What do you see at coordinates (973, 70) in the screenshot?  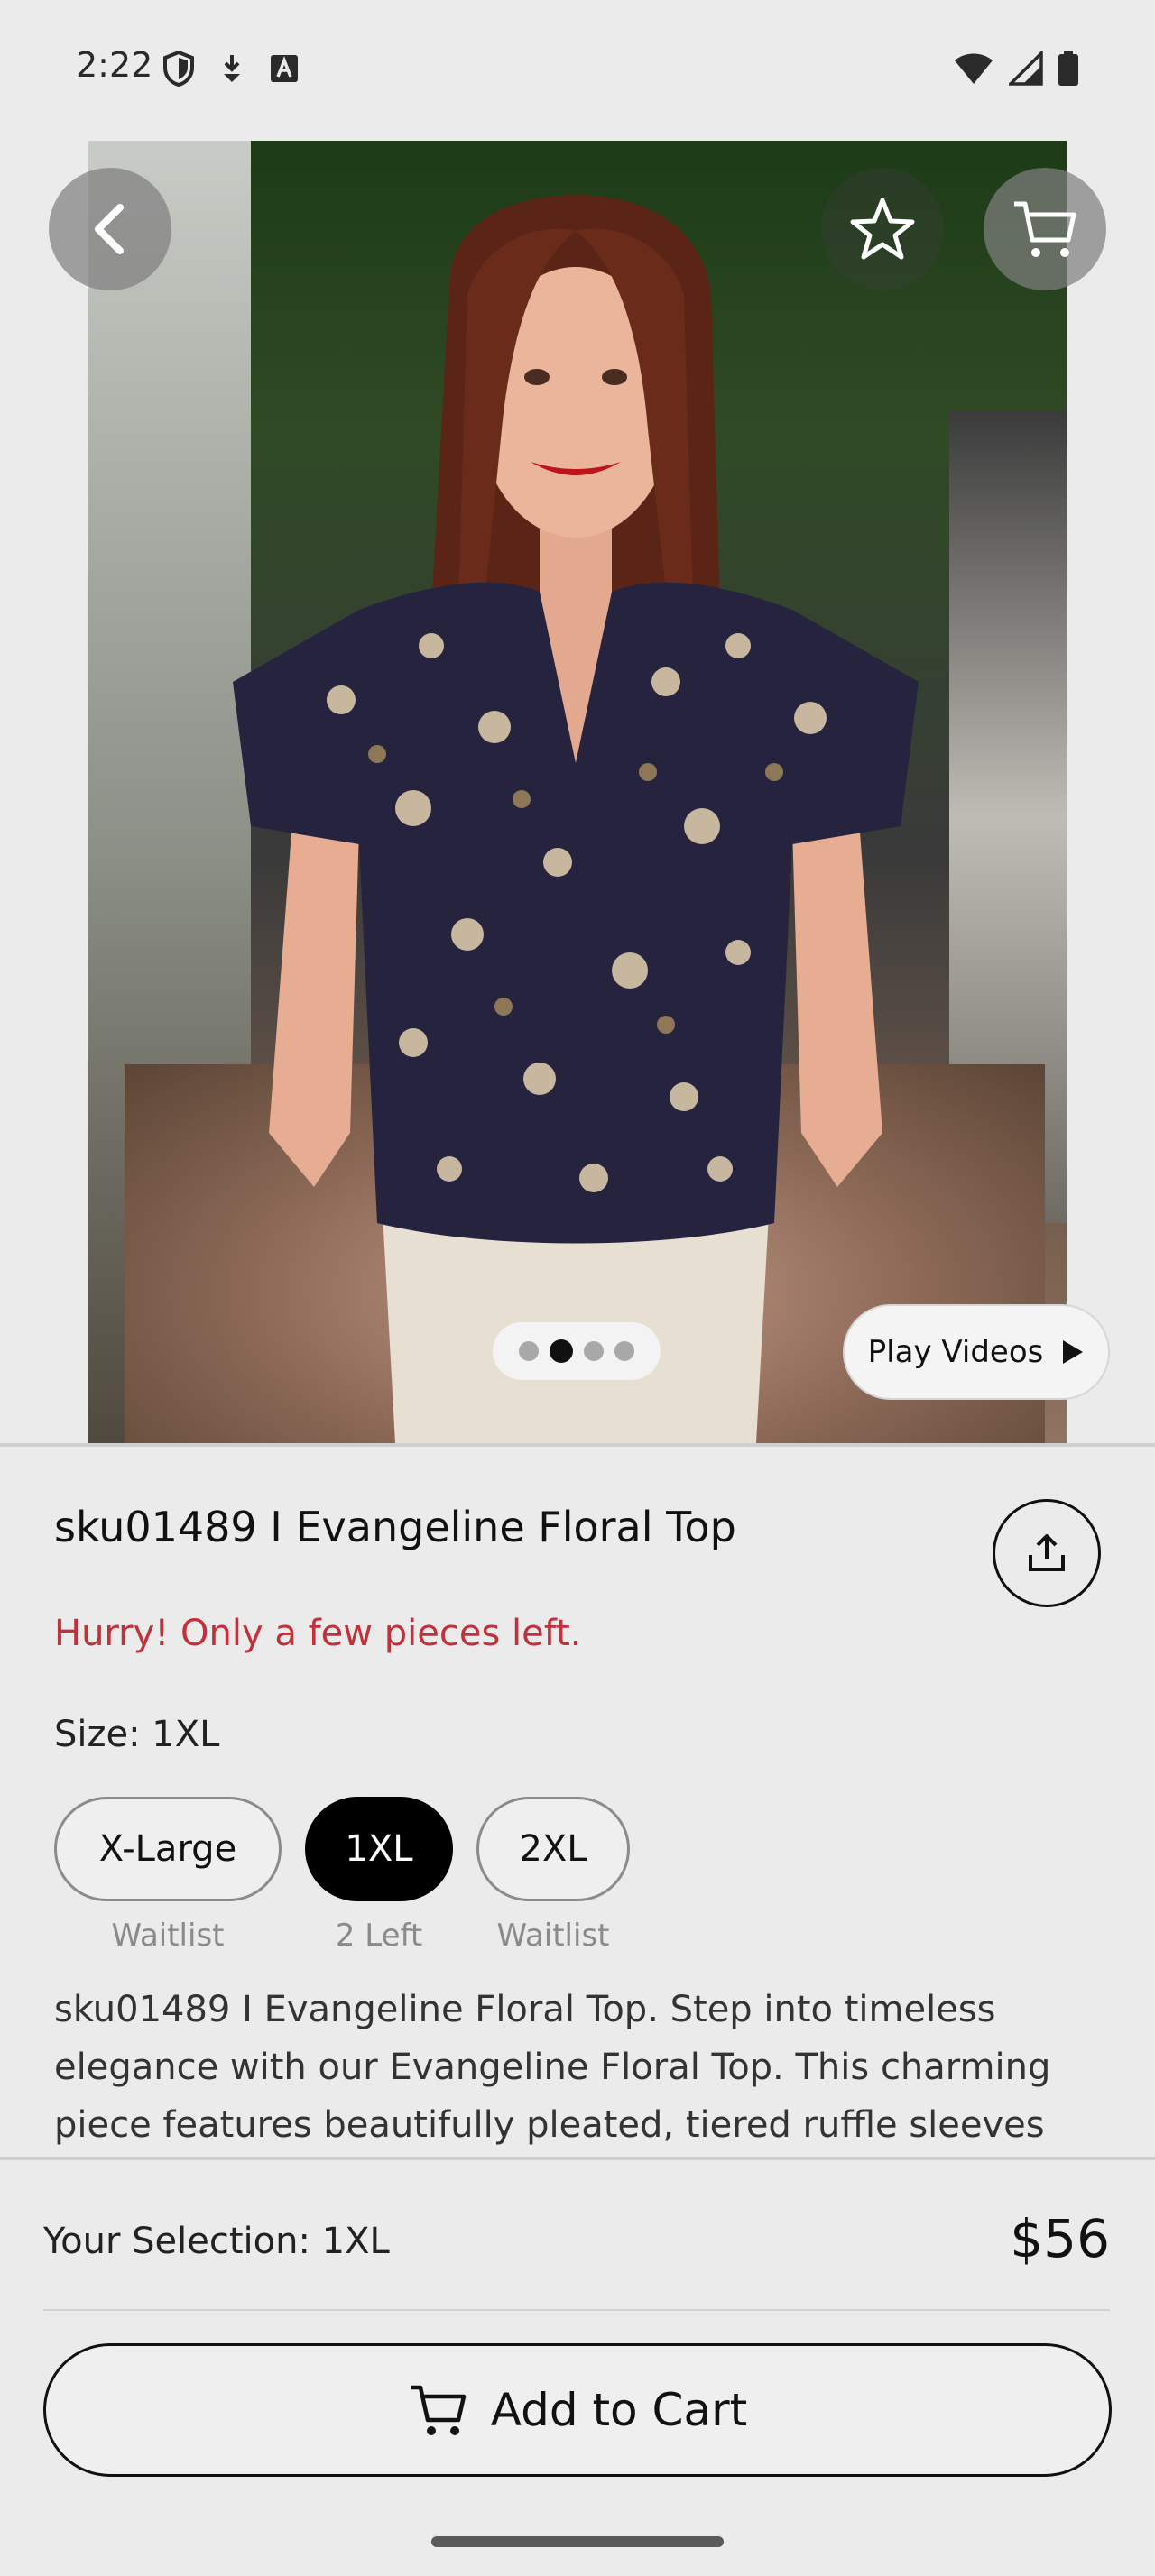 I see `wifi-icon` at bounding box center [973, 70].